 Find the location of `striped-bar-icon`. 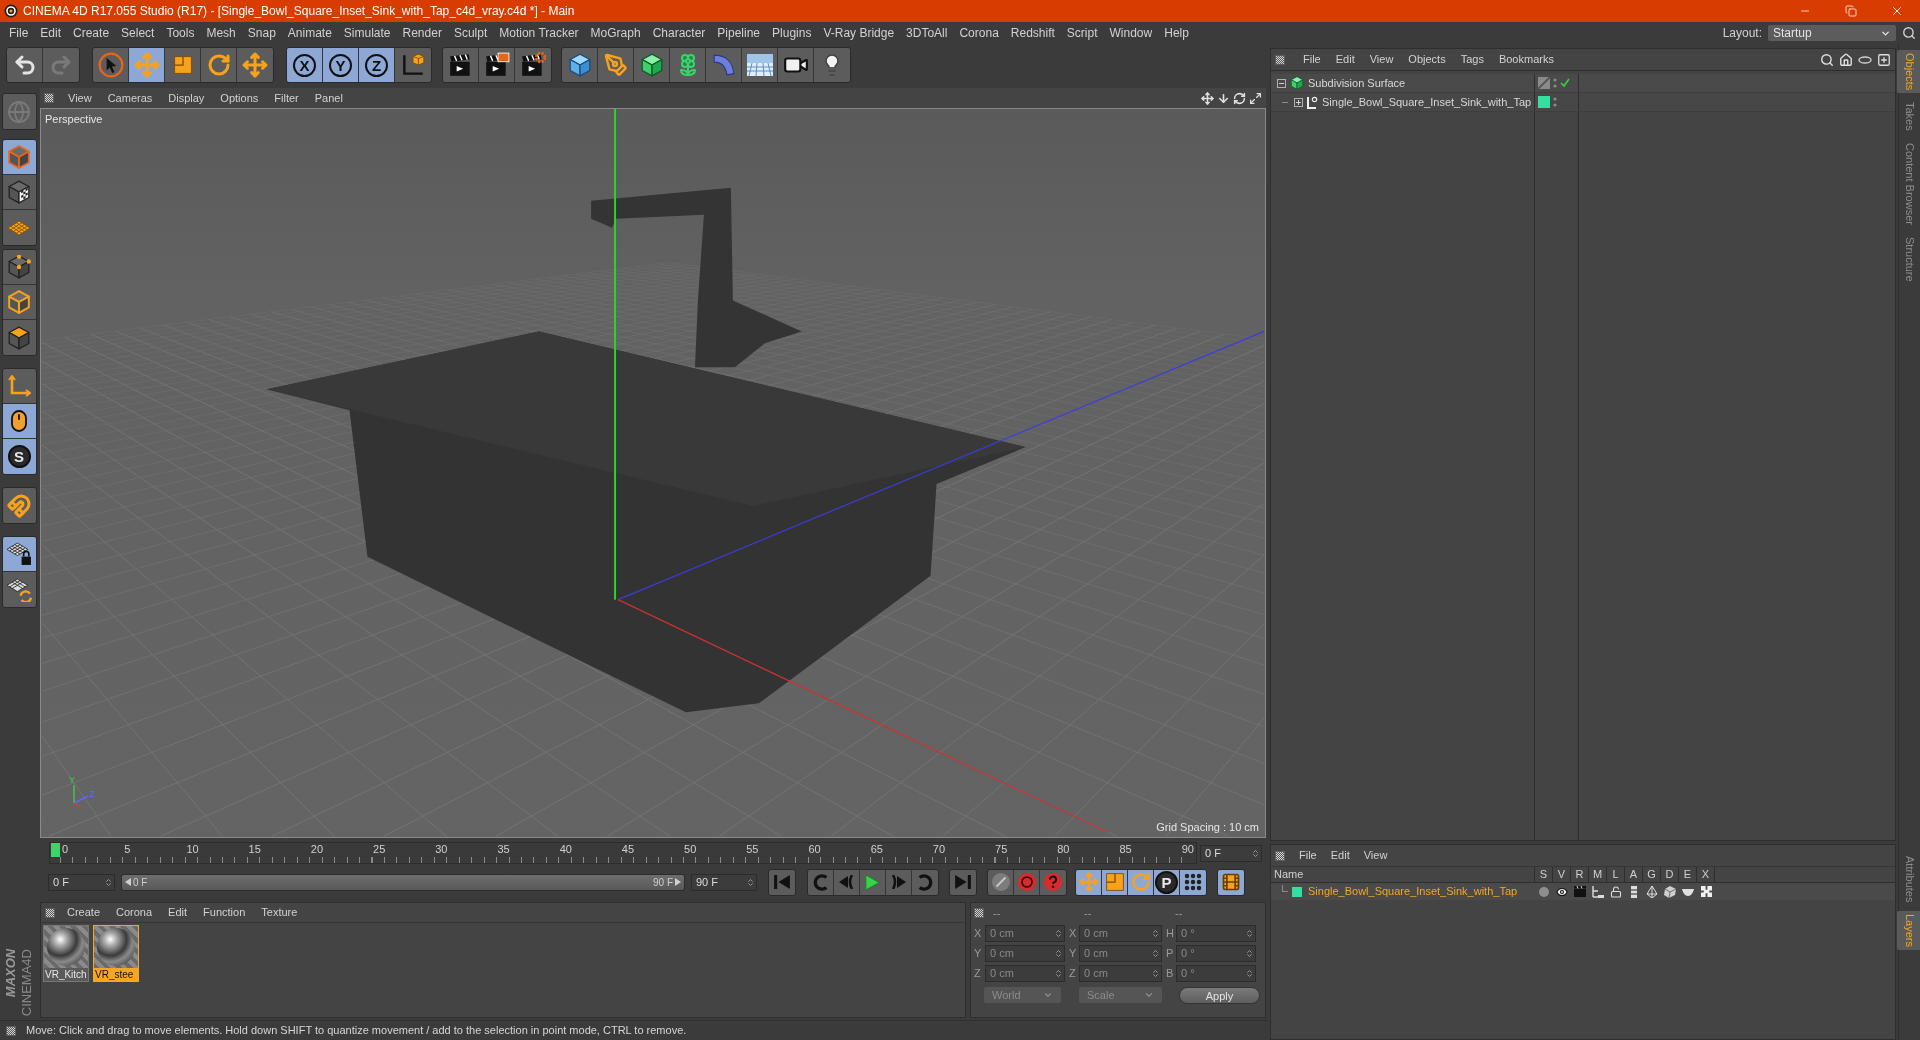

striped-bar-icon is located at coordinates (1634, 891).